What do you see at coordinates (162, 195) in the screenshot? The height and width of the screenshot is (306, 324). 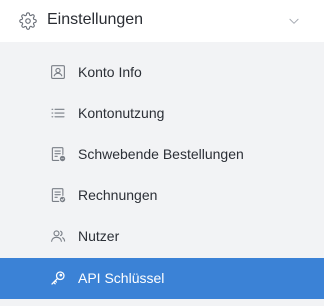 I see `menu-item-rechnungen: Rechnungen` at bounding box center [162, 195].